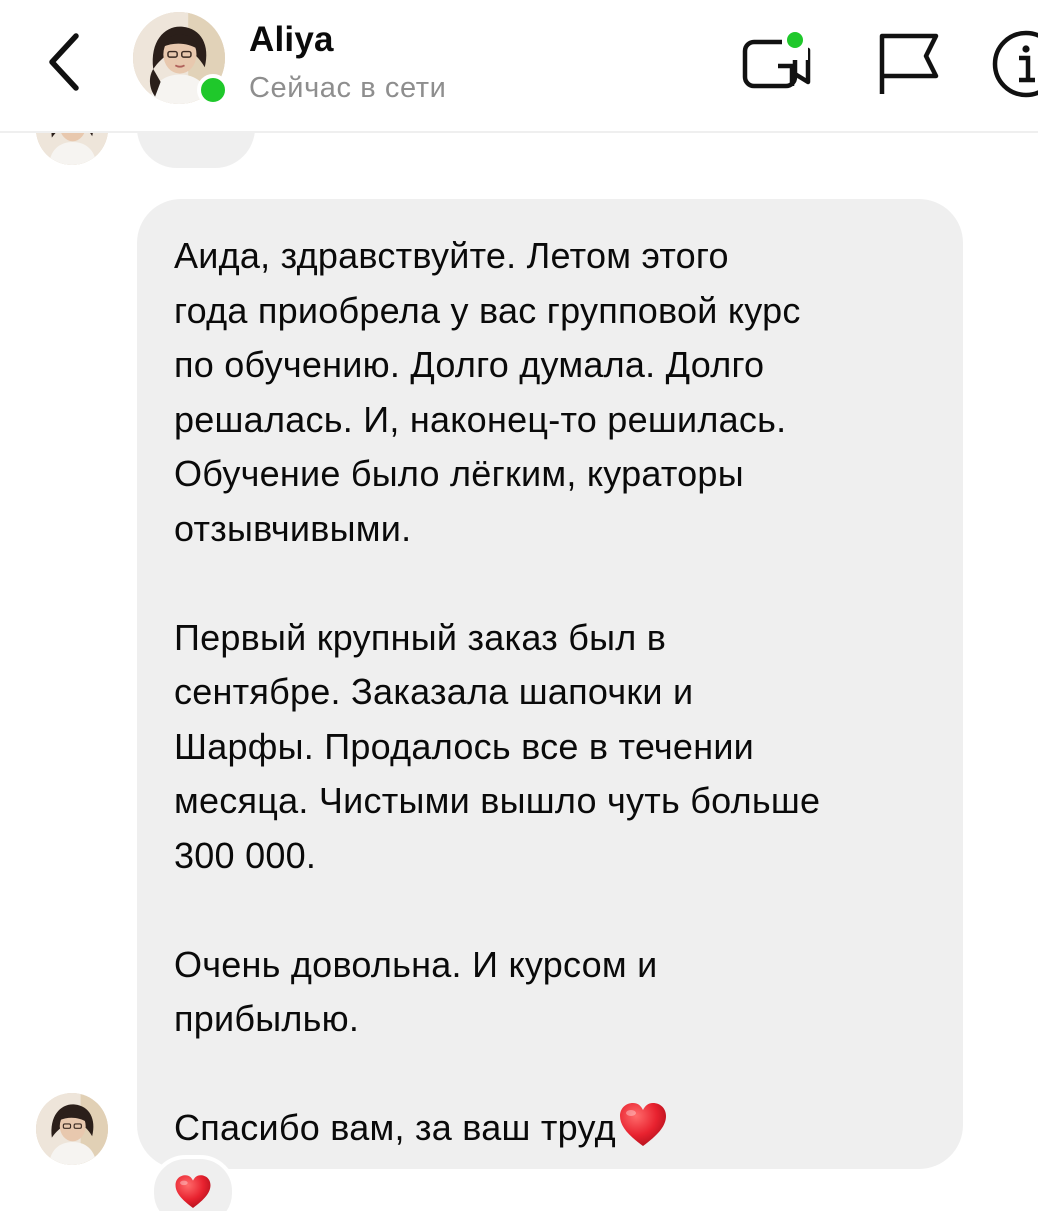 This screenshot has height=1211, width=1038. I want to click on contact-avatar-button, so click(181, 59).